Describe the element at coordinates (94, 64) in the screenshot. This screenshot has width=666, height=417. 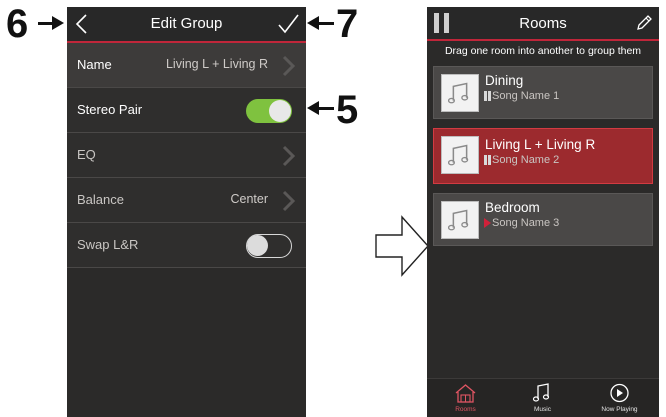
I see `name-label: Name` at that location.